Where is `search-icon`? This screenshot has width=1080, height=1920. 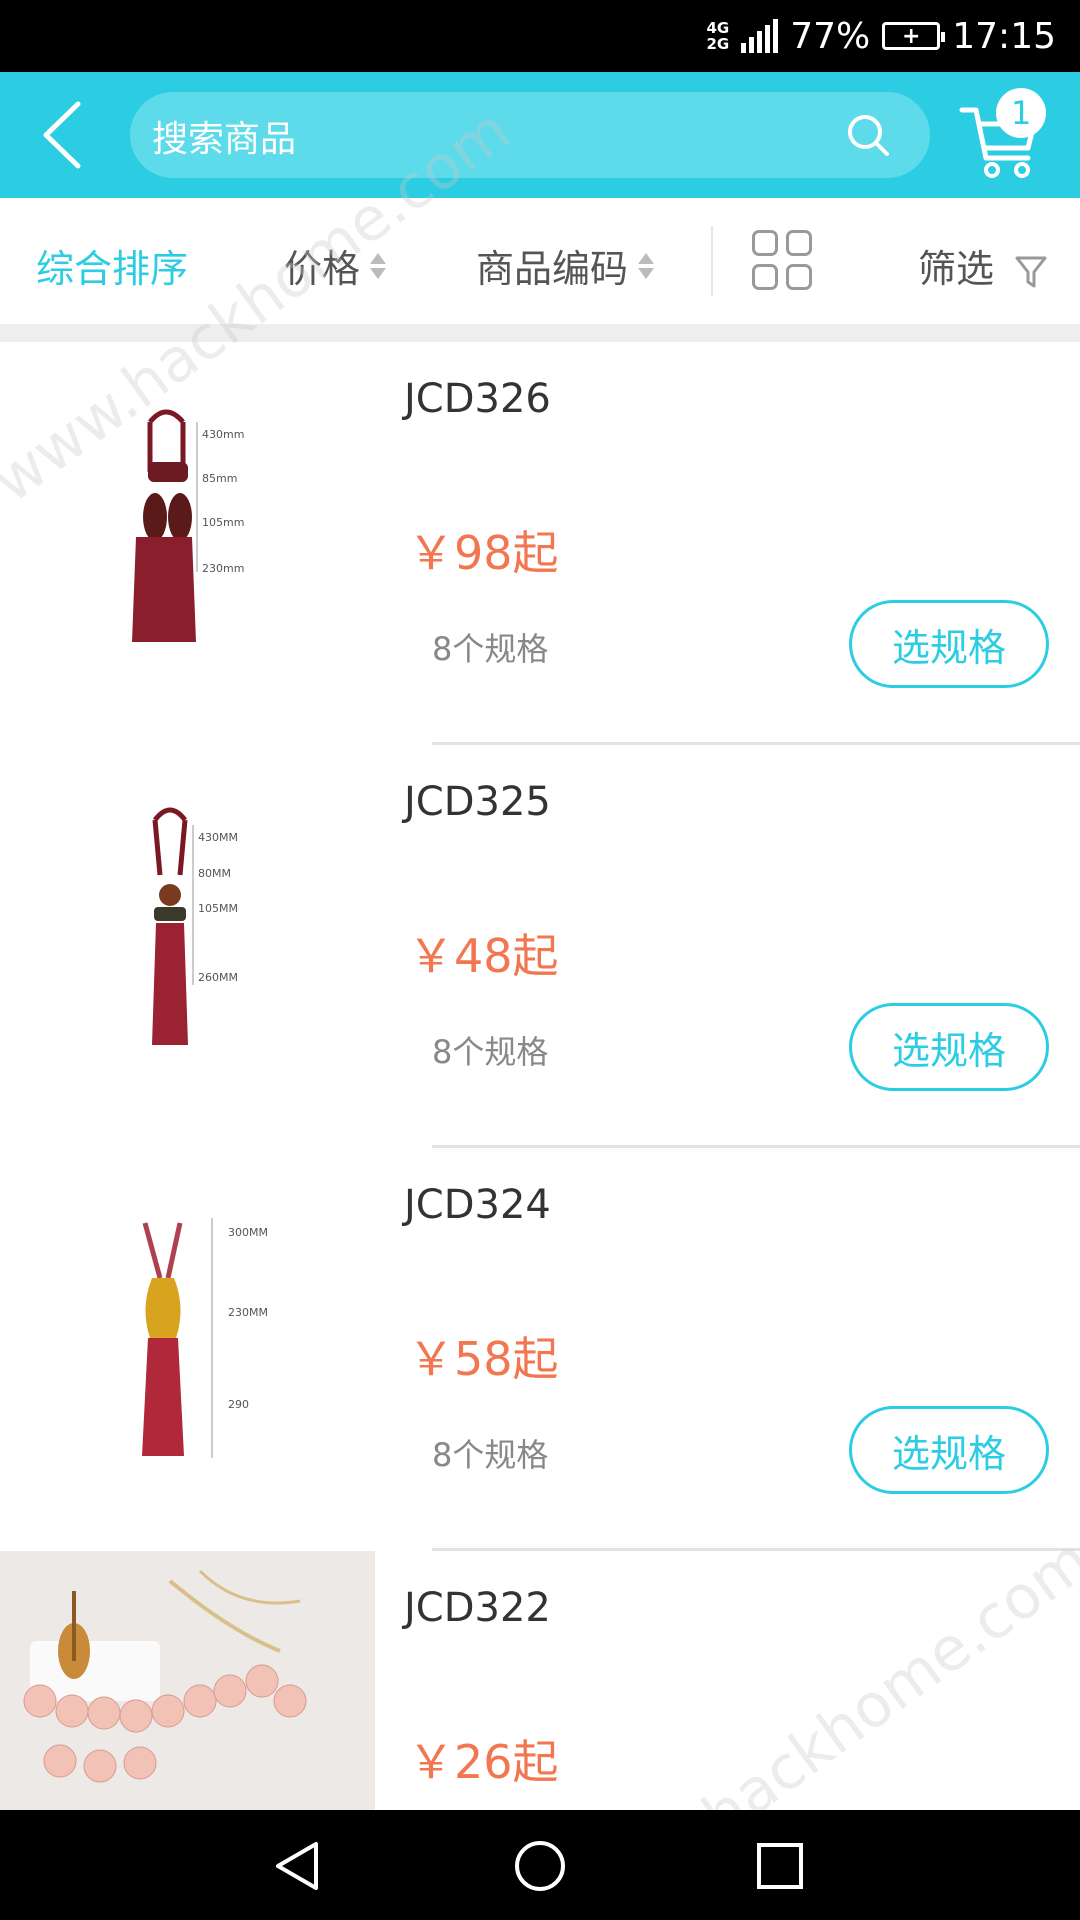
search-icon is located at coordinates (868, 135).